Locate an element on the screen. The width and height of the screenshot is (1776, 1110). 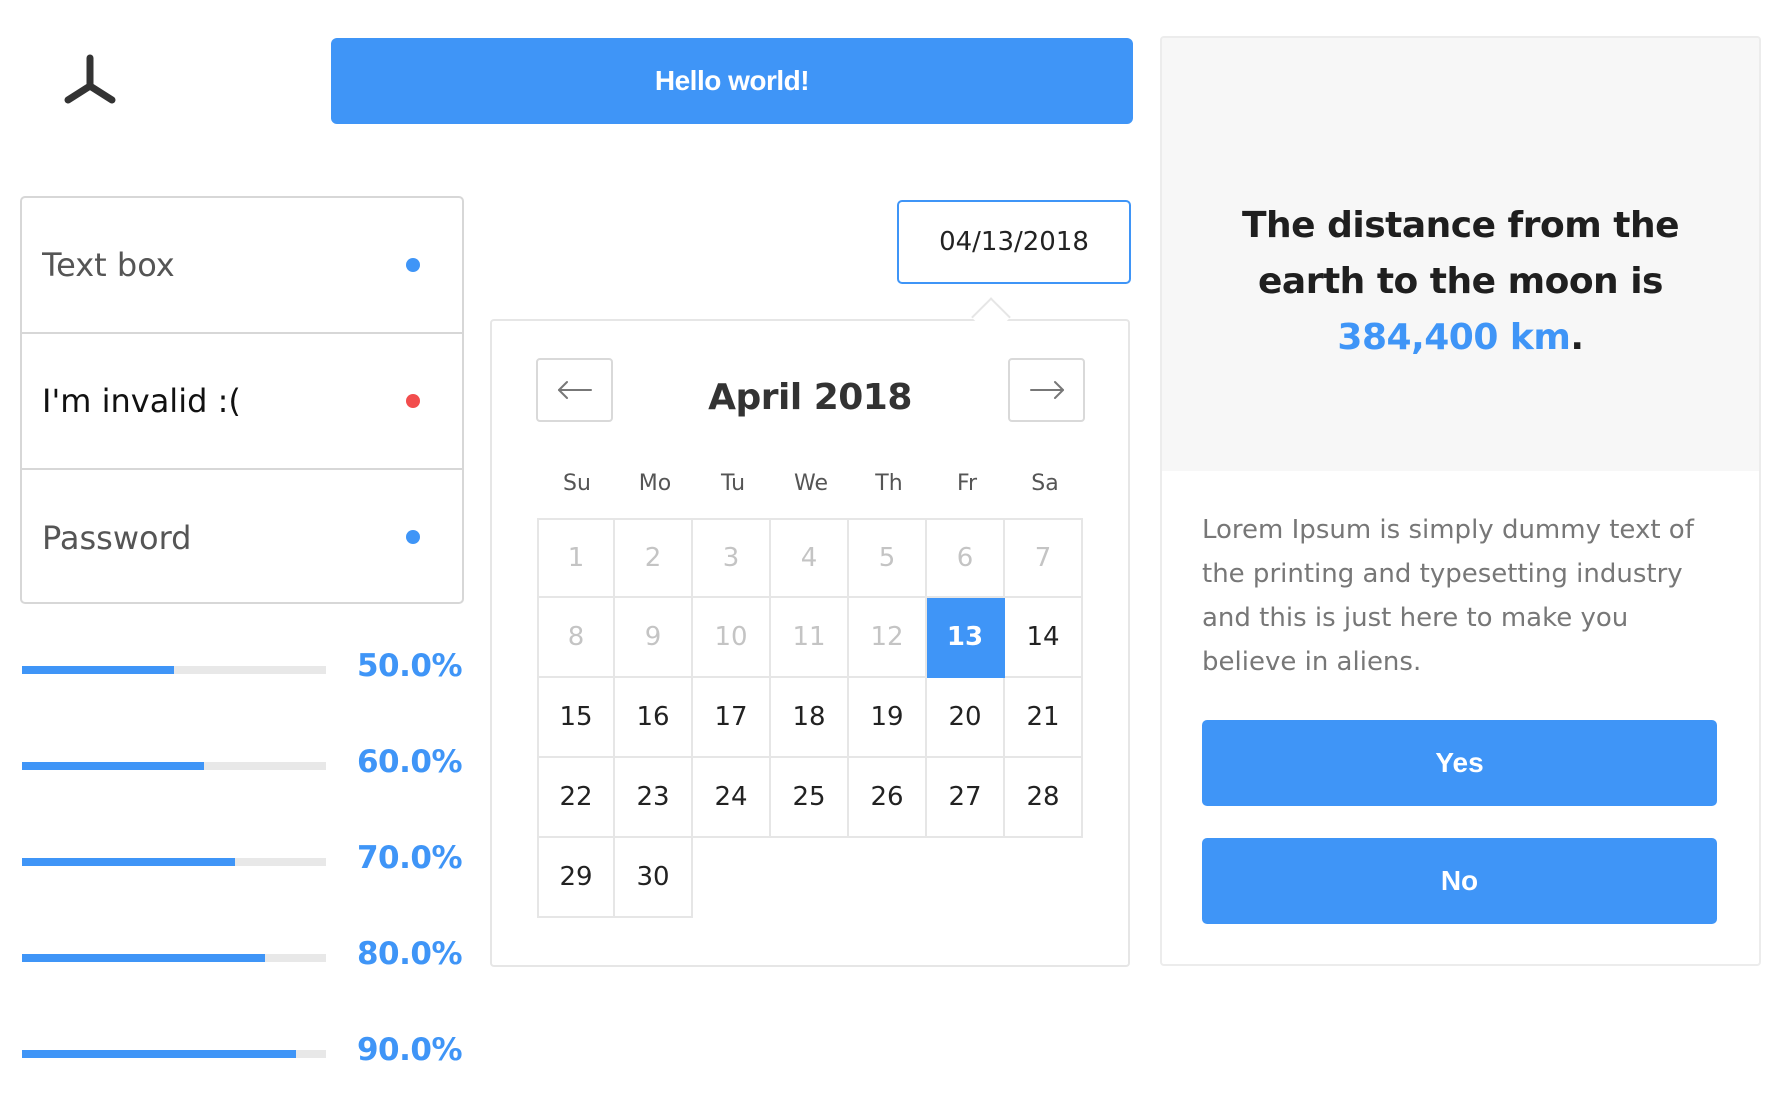
progress-row: 90.0% is located at coordinates (242, 1054).